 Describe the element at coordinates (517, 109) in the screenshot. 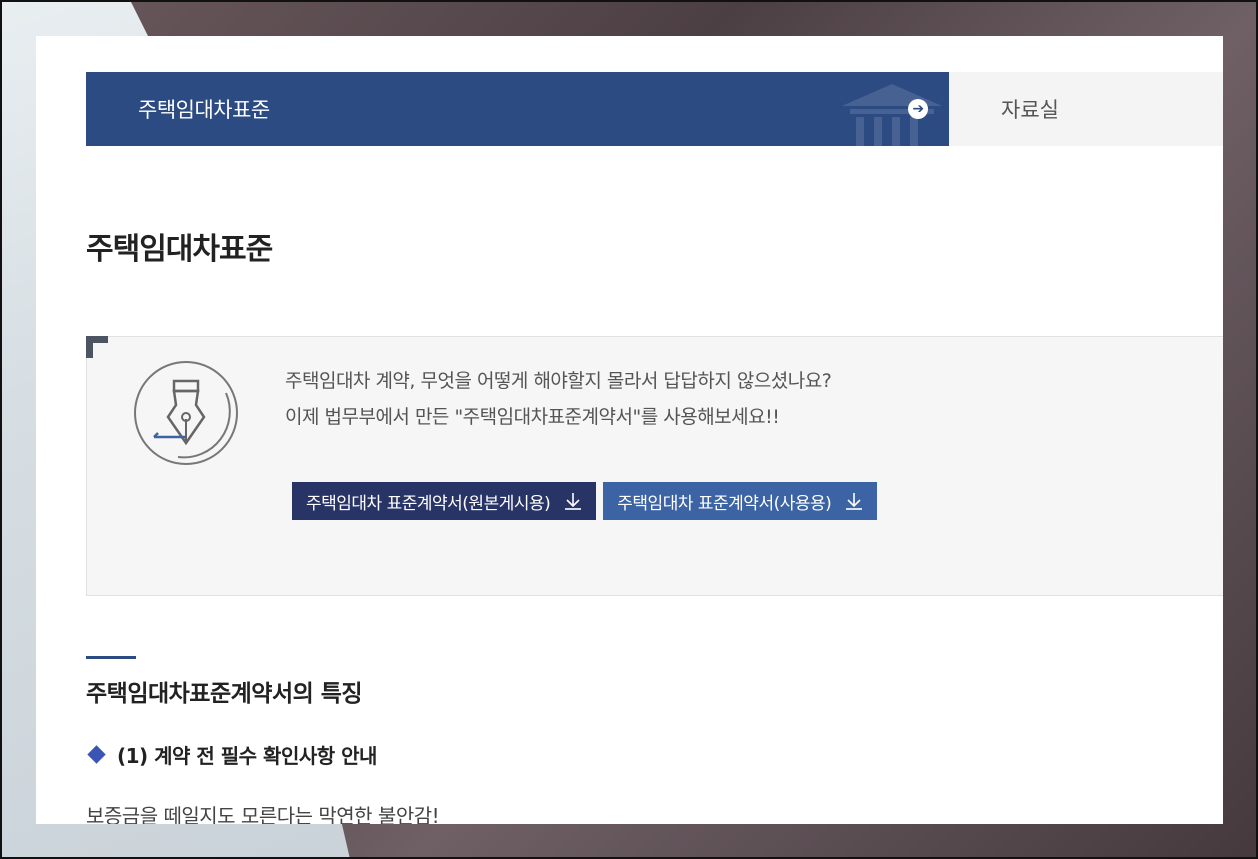

I see `tab-housing-lease-standard: 주택임대차표준 ➔` at that location.